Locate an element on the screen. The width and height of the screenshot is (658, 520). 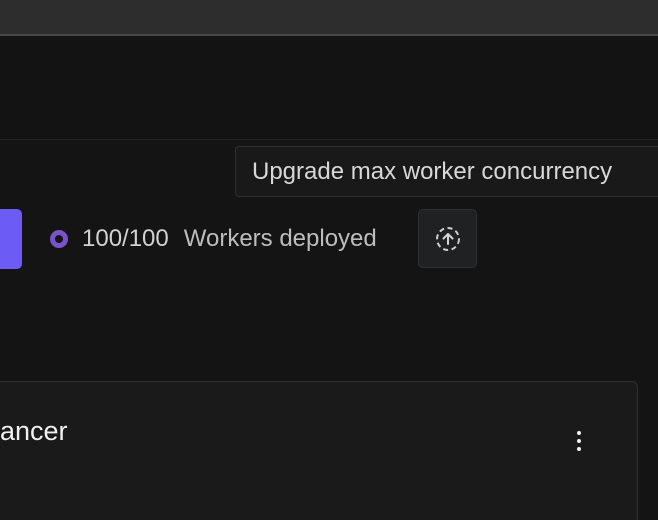
worker-status: 100/100 Workers deployed is located at coordinates (213, 239).